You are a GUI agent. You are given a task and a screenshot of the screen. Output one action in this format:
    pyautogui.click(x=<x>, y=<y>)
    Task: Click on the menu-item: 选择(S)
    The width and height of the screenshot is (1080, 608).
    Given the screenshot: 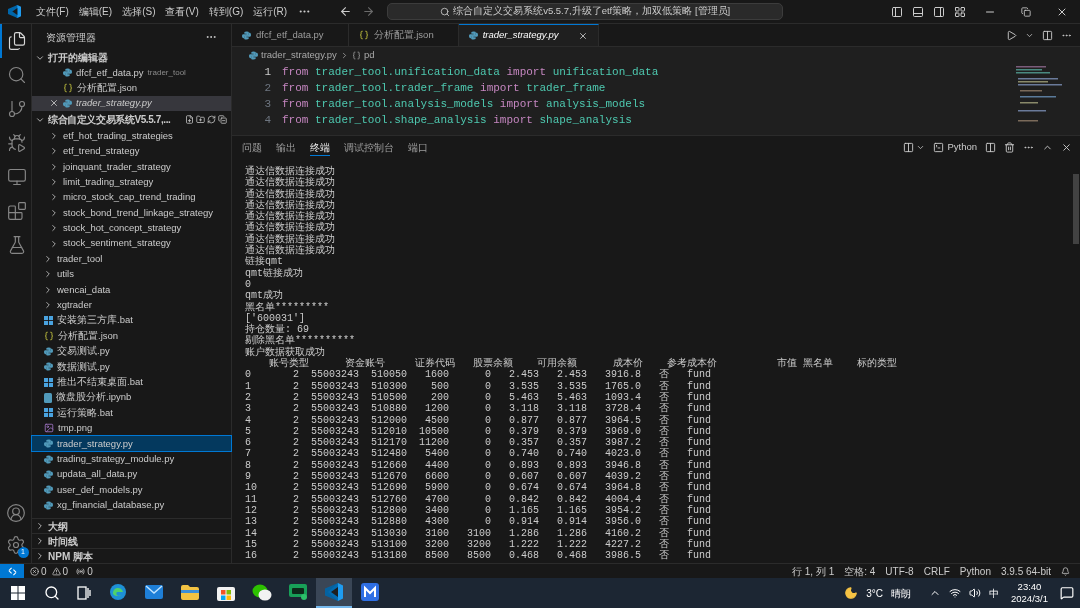 What is the action you would take?
    pyautogui.click(x=139, y=11)
    